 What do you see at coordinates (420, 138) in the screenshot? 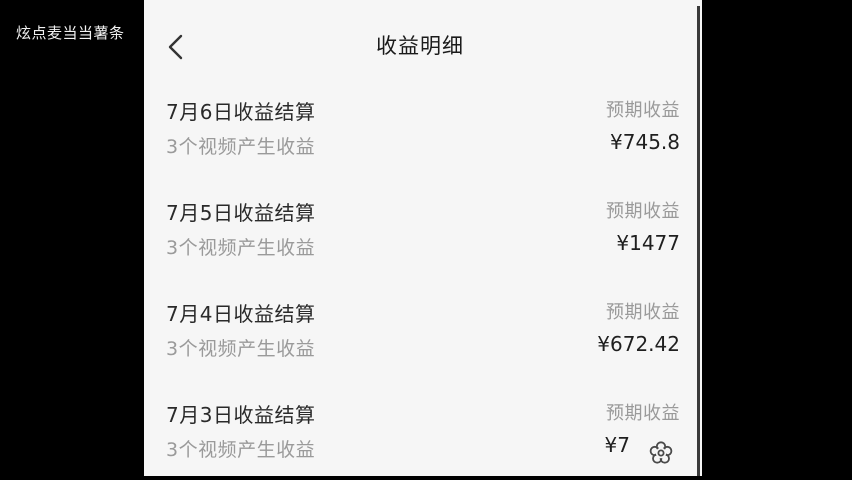
I see `earnings-row: 7月6日收益结算 3个视频产生收益 预期收益 ¥745.8` at bounding box center [420, 138].